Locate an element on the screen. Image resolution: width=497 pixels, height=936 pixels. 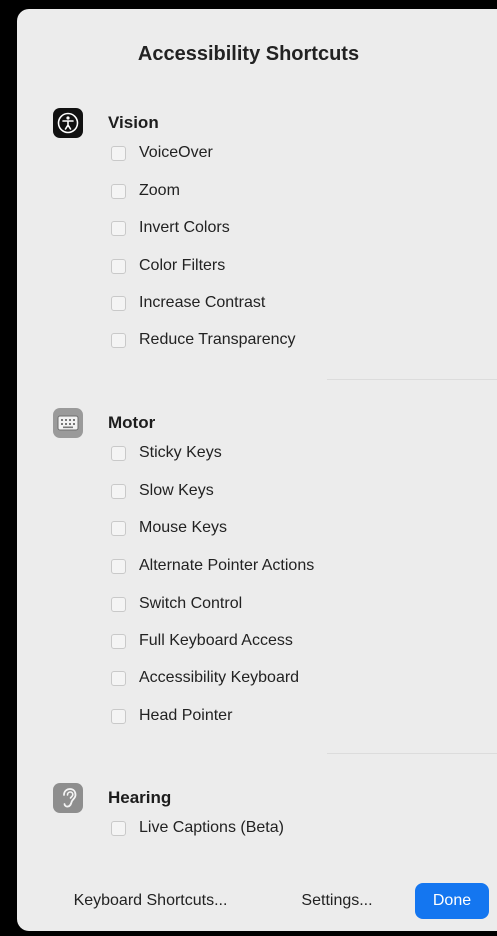
section-vision-header: Vision is located at coordinates (106, 123).